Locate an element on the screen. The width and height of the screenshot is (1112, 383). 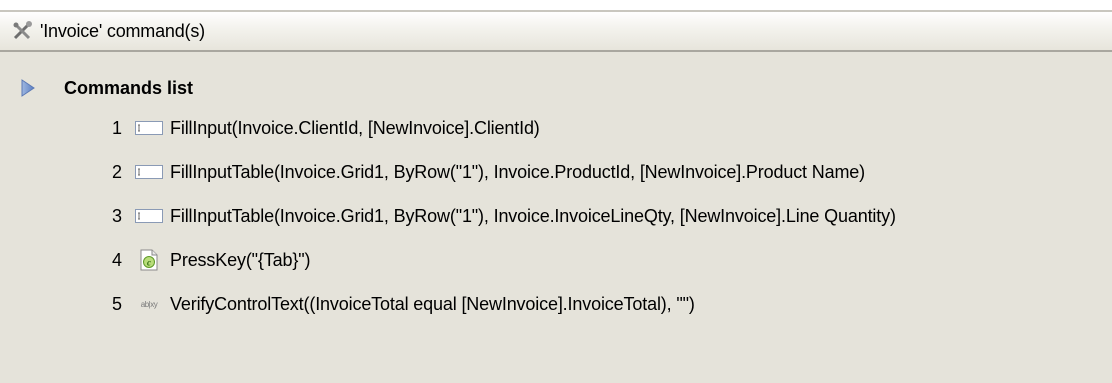
triangle-right-icon is located at coordinates (28, 88).